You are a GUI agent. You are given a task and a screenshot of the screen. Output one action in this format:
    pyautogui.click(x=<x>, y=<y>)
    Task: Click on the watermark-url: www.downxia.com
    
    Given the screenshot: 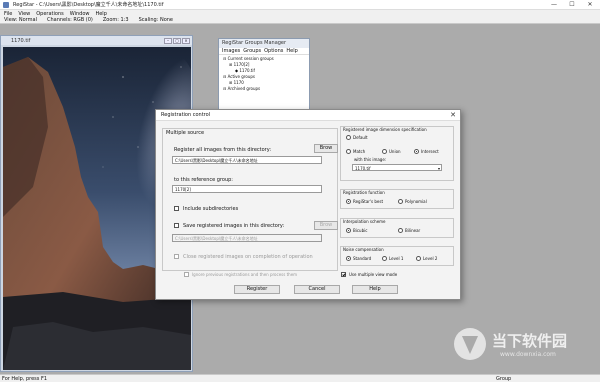 What is the action you would take?
    pyautogui.click(x=528, y=354)
    